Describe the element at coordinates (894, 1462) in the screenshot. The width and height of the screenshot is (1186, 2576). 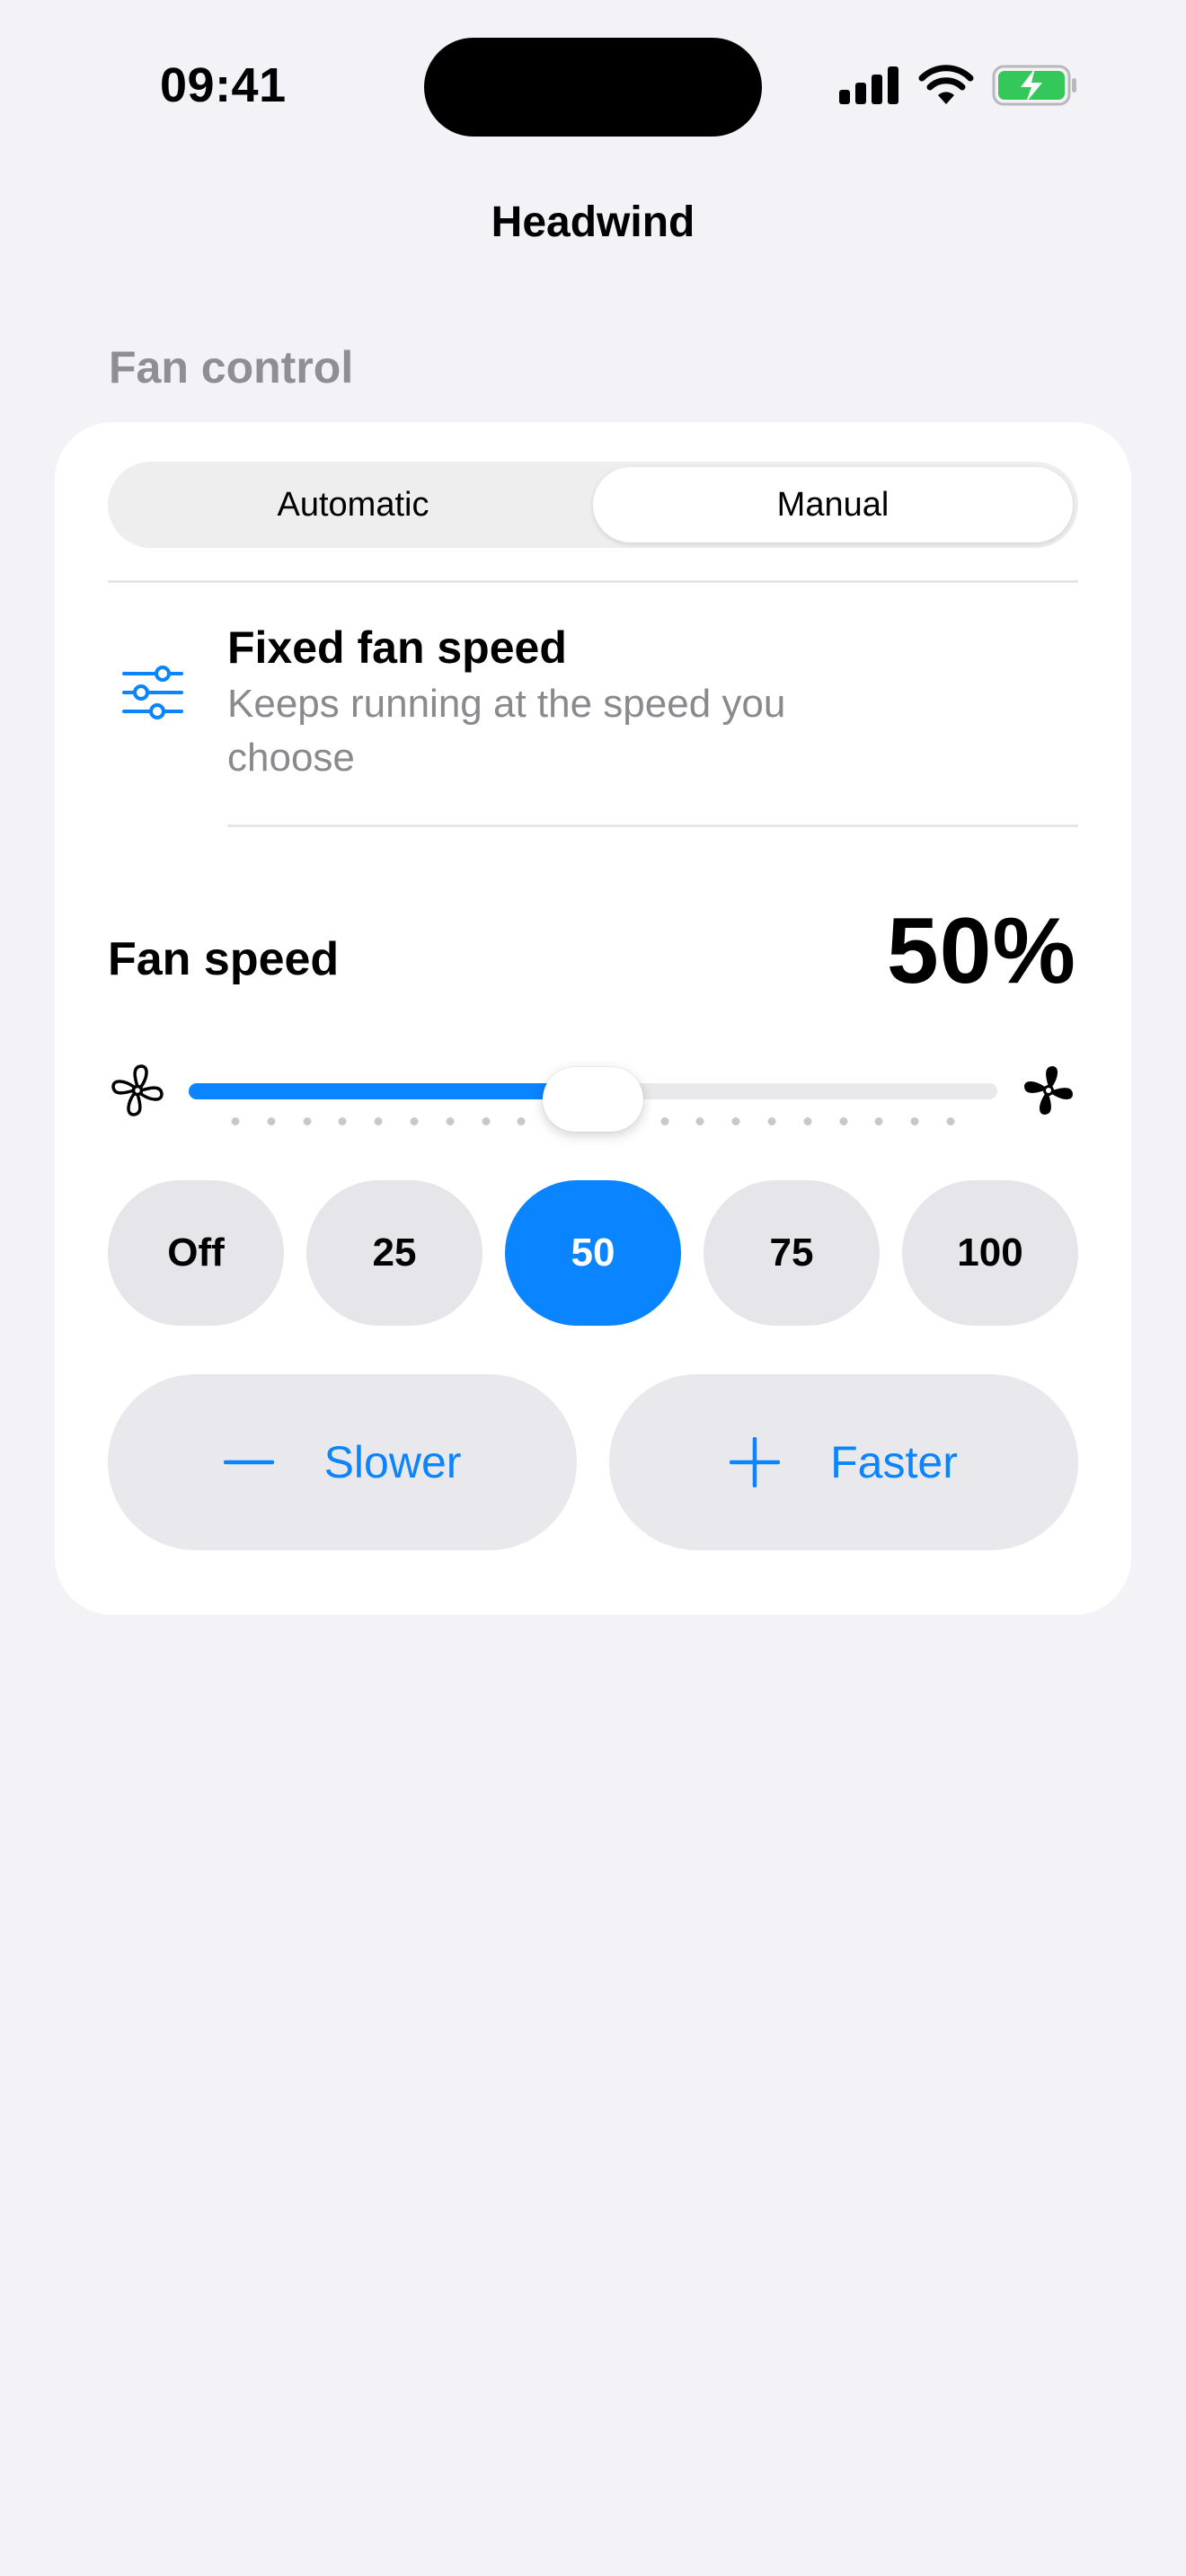
I see `faster-label: Faster` at that location.